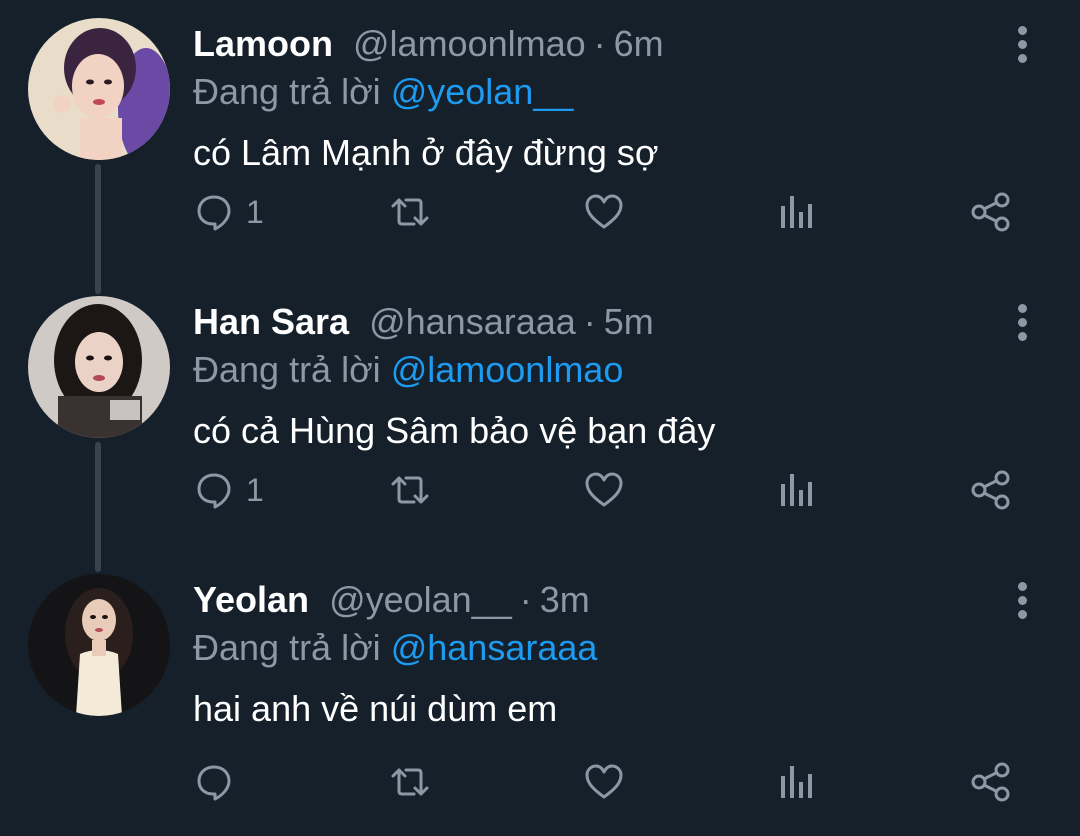 The height and width of the screenshot is (836, 1080). Describe the element at coordinates (507, 369) in the screenshot. I see `mention-link: @lamoonlmao` at that location.